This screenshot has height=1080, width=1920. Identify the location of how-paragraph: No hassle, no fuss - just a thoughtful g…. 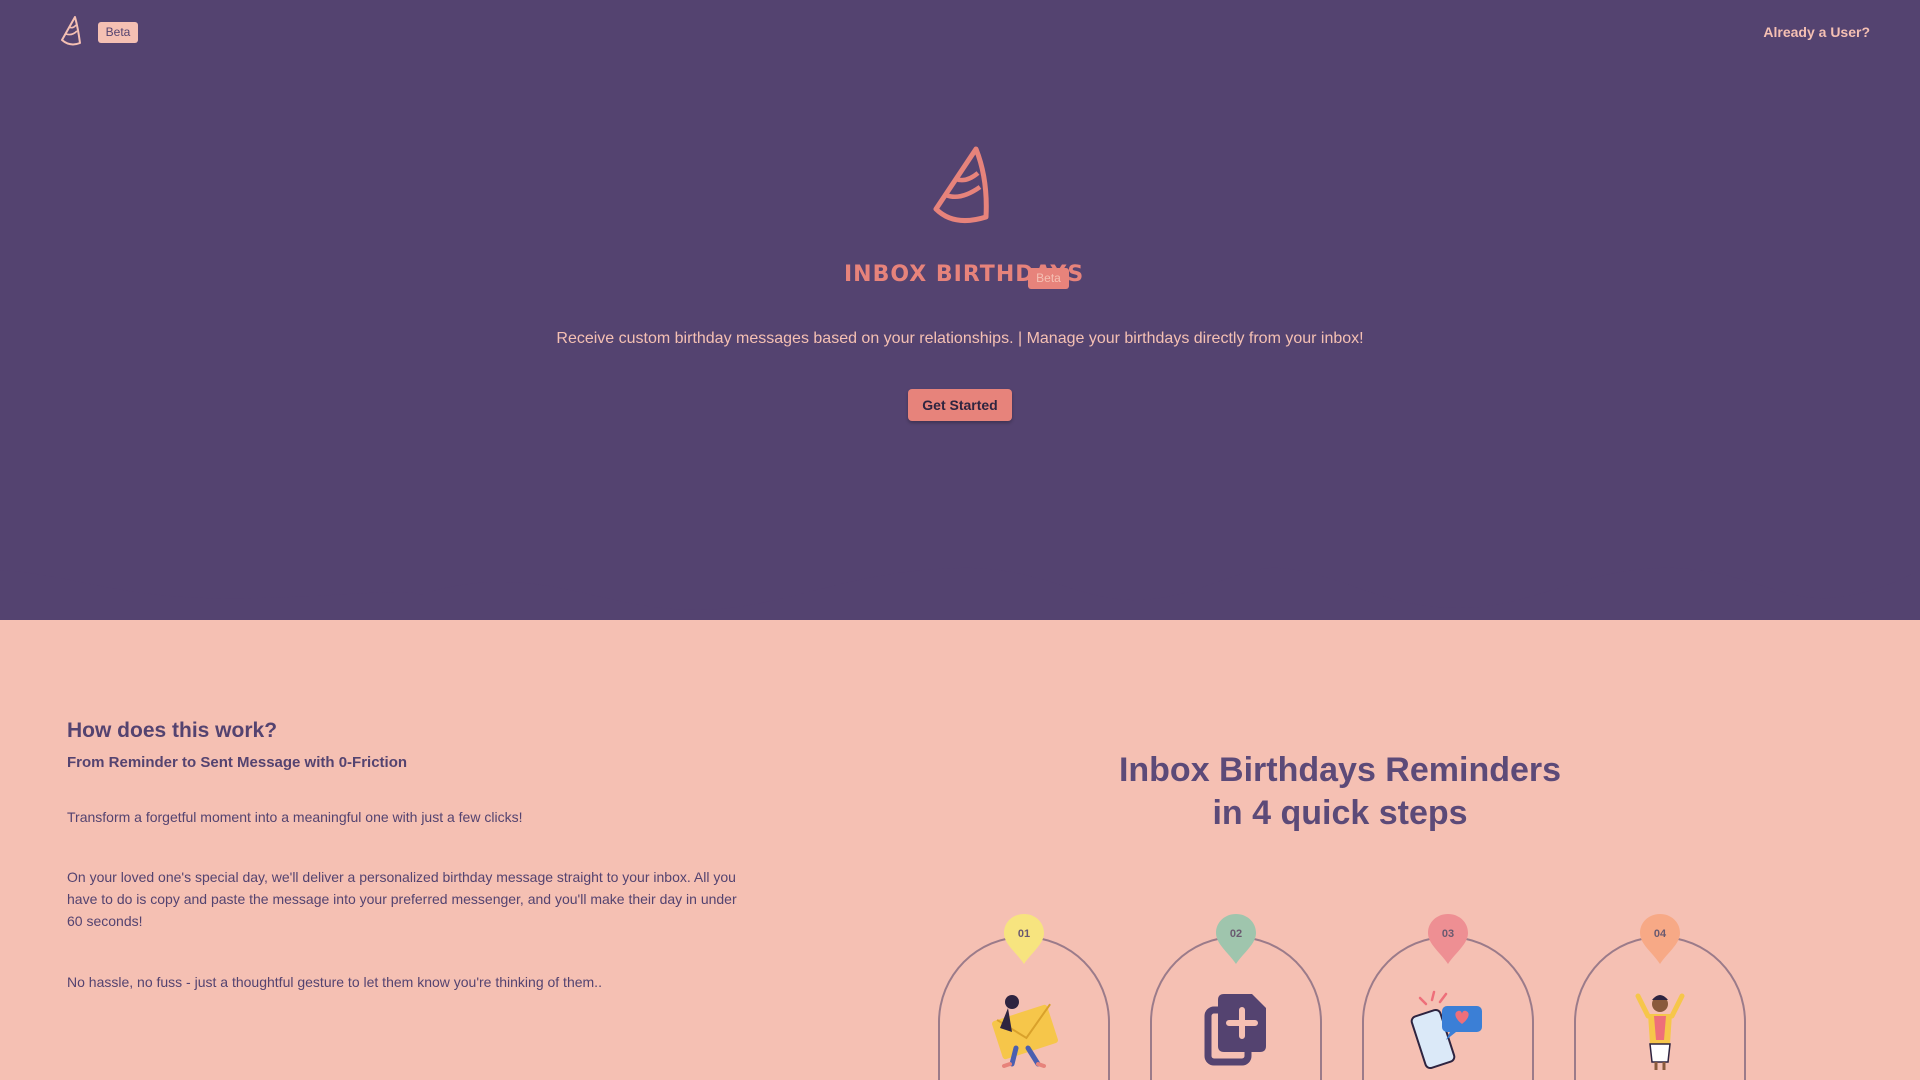
(334, 982).